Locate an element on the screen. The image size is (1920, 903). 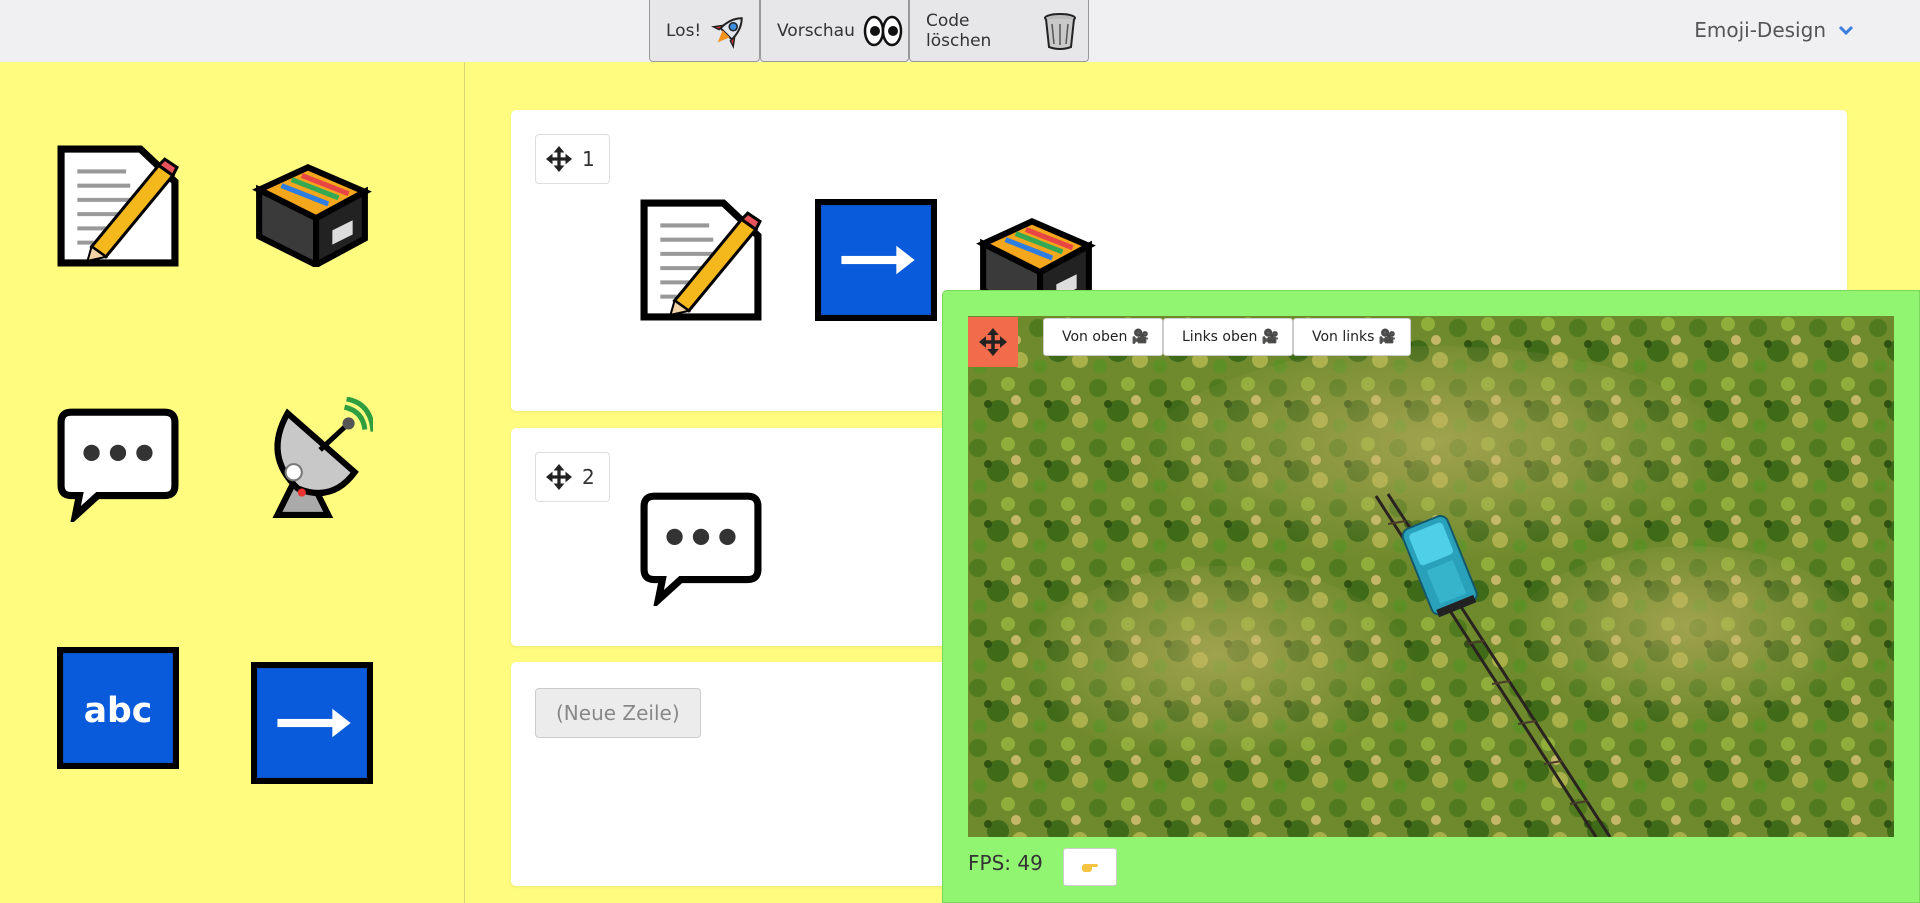
row-drag-handle: 1 is located at coordinates (572, 159).